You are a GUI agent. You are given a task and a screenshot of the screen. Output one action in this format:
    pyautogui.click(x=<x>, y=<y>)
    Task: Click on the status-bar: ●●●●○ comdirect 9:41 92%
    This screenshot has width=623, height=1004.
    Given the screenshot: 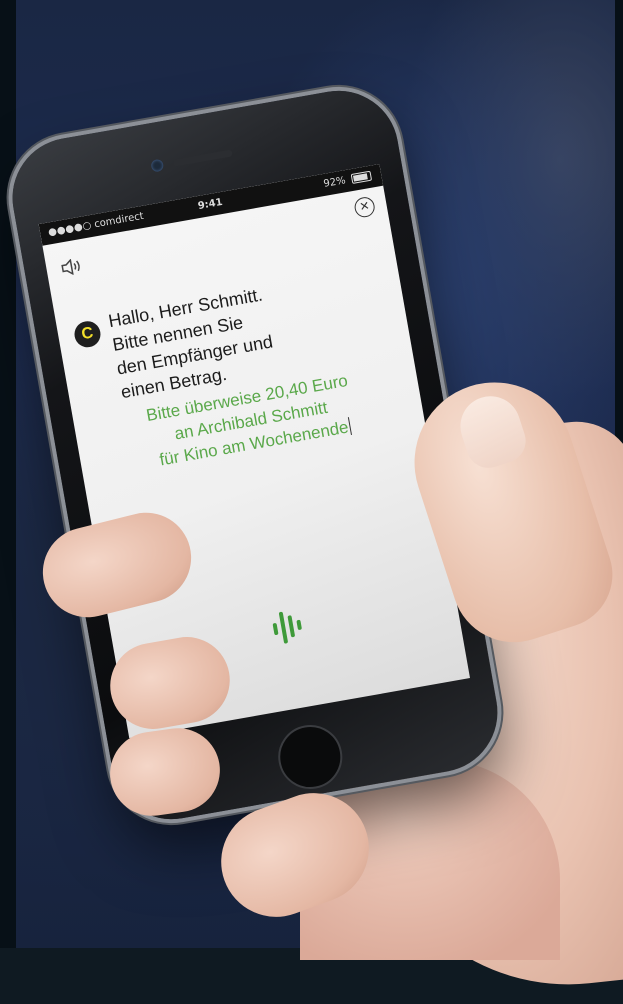 What is the action you would take?
    pyautogui.click(x=211, y=204)
    